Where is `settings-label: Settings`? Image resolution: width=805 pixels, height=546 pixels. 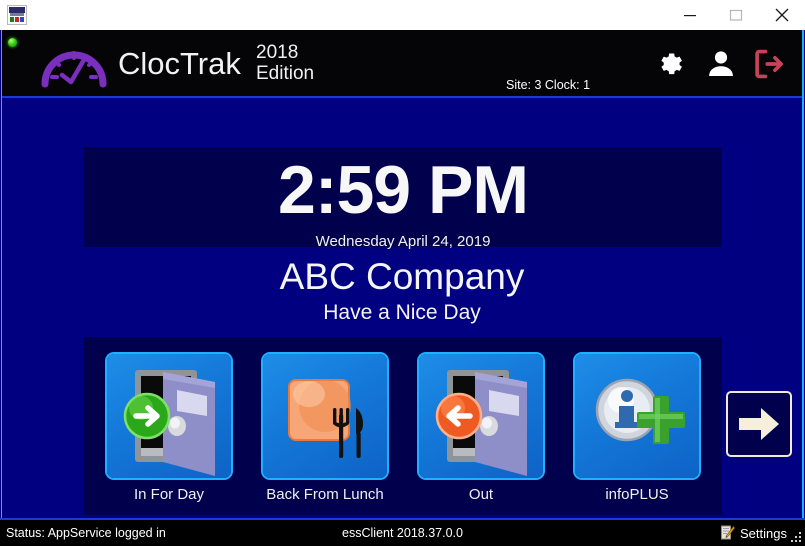
settings-label: Settings is located at coordinates (763, 533).